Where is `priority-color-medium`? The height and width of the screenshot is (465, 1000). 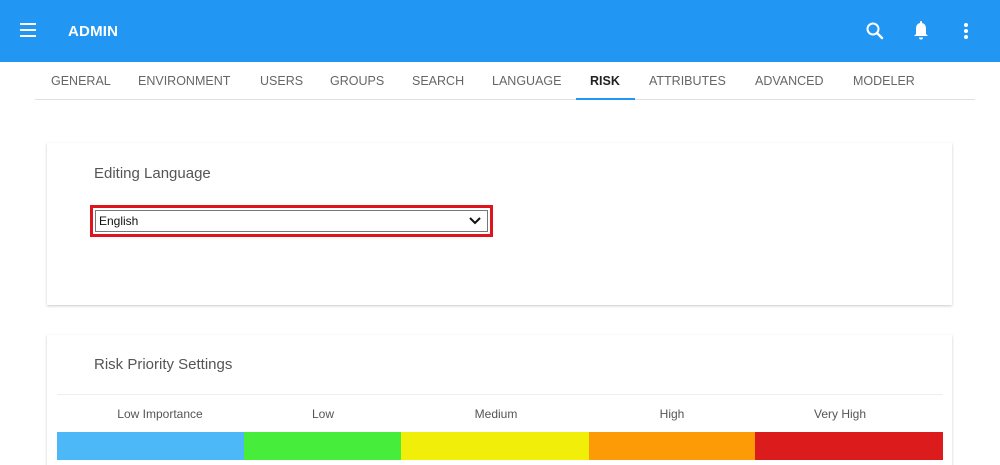
priority-color-medium is located at coordinates (495, 446).